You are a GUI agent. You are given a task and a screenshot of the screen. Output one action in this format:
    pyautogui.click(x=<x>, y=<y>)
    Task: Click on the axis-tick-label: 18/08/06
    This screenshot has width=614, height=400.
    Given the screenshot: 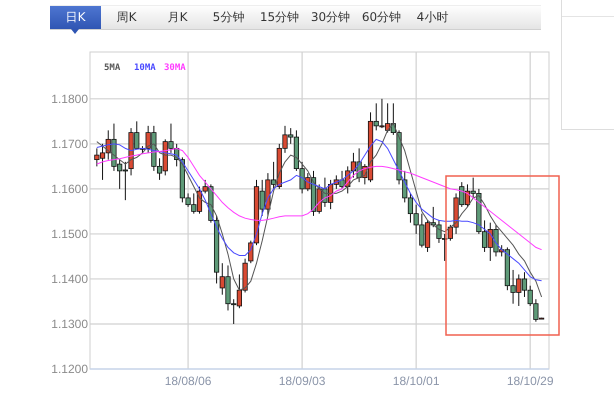 What is the action you would take?
    pyautogui.click(x=188, y=381)
    